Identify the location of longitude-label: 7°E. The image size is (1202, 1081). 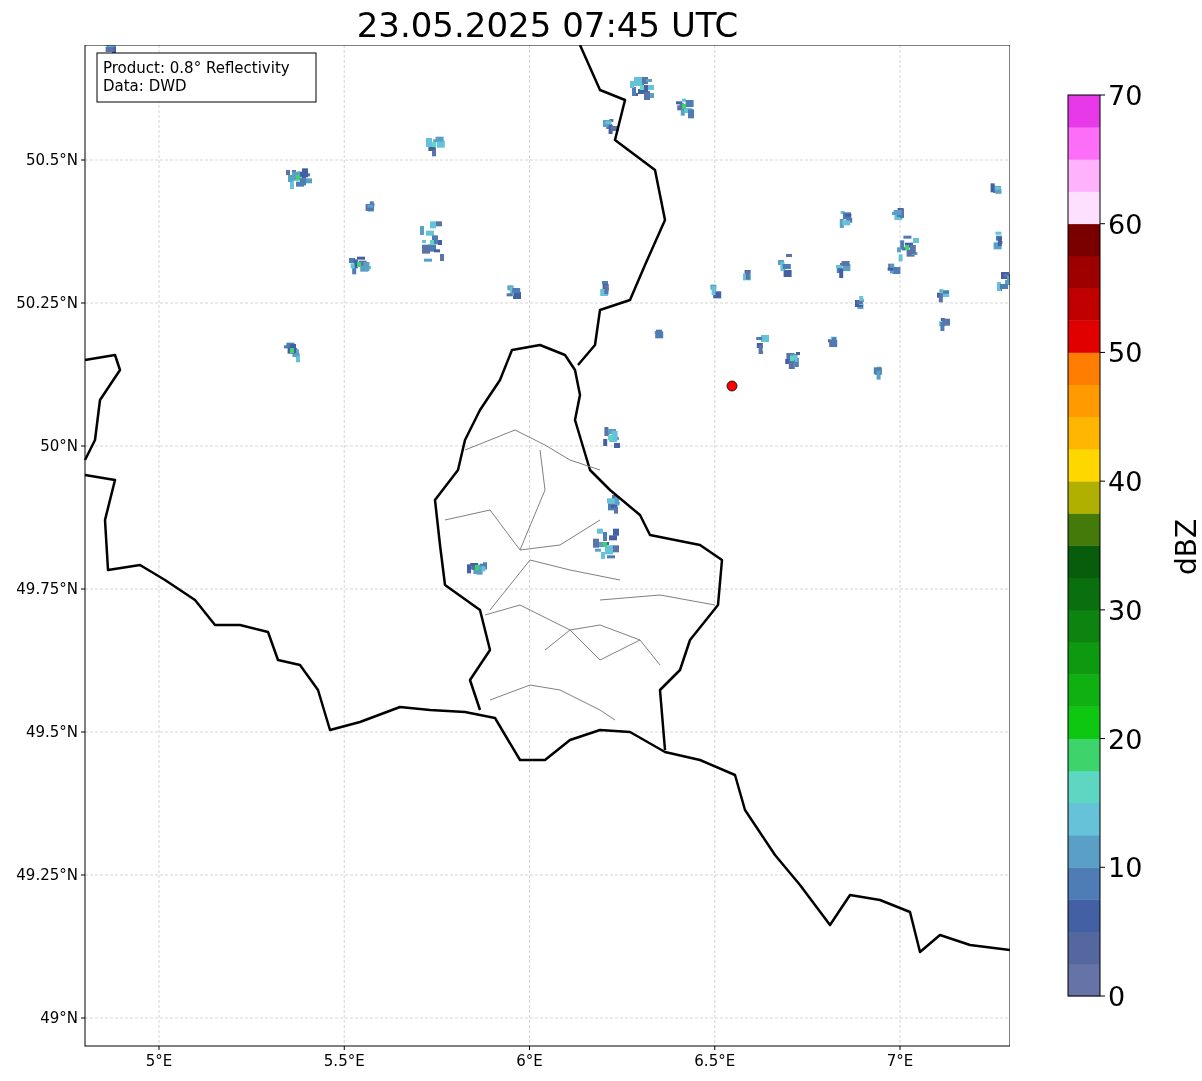
(900, 1061).